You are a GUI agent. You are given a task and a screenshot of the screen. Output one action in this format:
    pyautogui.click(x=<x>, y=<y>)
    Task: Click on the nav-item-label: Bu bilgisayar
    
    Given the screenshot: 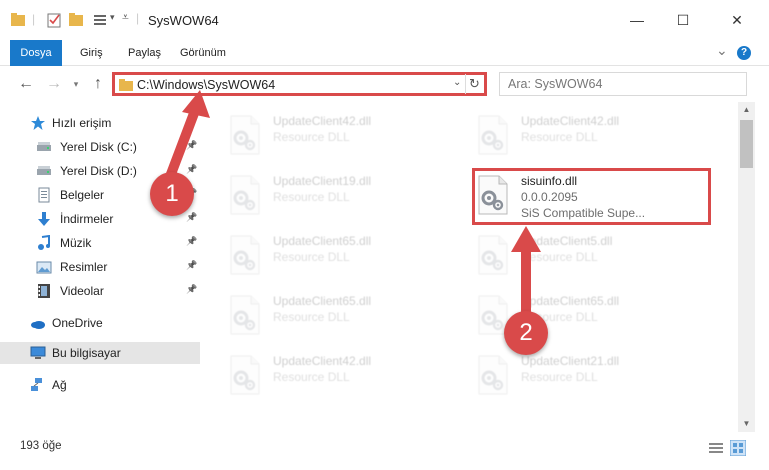 What is the action you would take?
    pyautogui.click(x=86, y=353)
    